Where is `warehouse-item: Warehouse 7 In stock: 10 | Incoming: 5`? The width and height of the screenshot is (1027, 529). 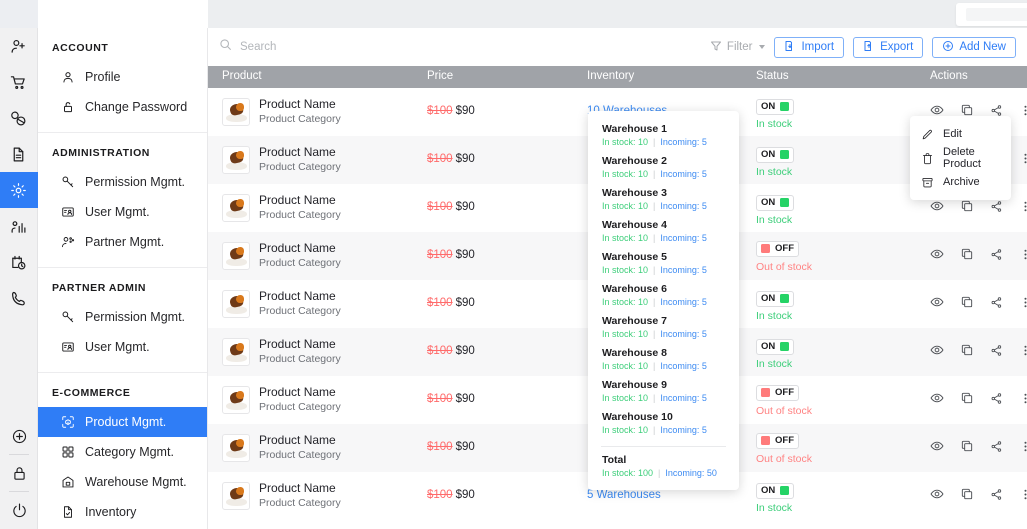 warehouse-item: Warehouse 7 In stock: 10 | Incoming: 5 is located at coordinates (663, 328).